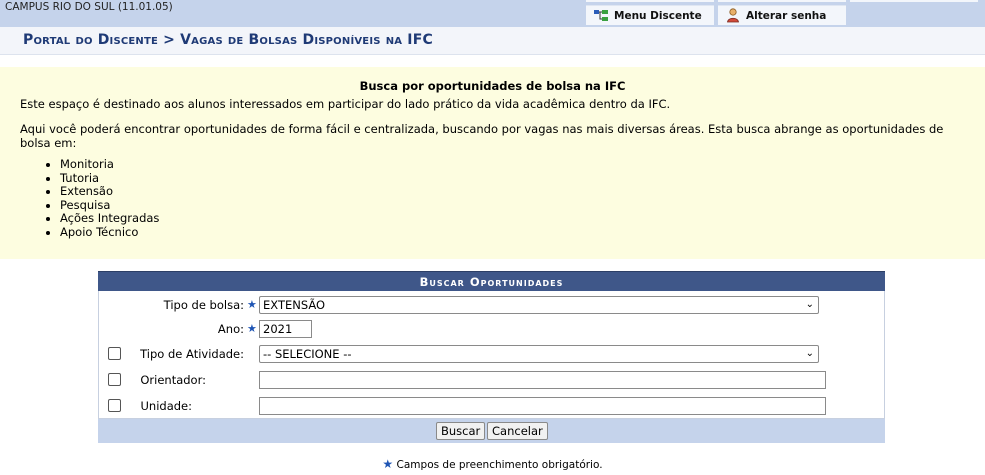 Image resolution: width=985 pixels, height=475 pixels. What do you see at coordinates (294, 305) in the screenshot?
I see `tipo-bolsa-value: EXTENSÃO` at bounding box center [294, 305].